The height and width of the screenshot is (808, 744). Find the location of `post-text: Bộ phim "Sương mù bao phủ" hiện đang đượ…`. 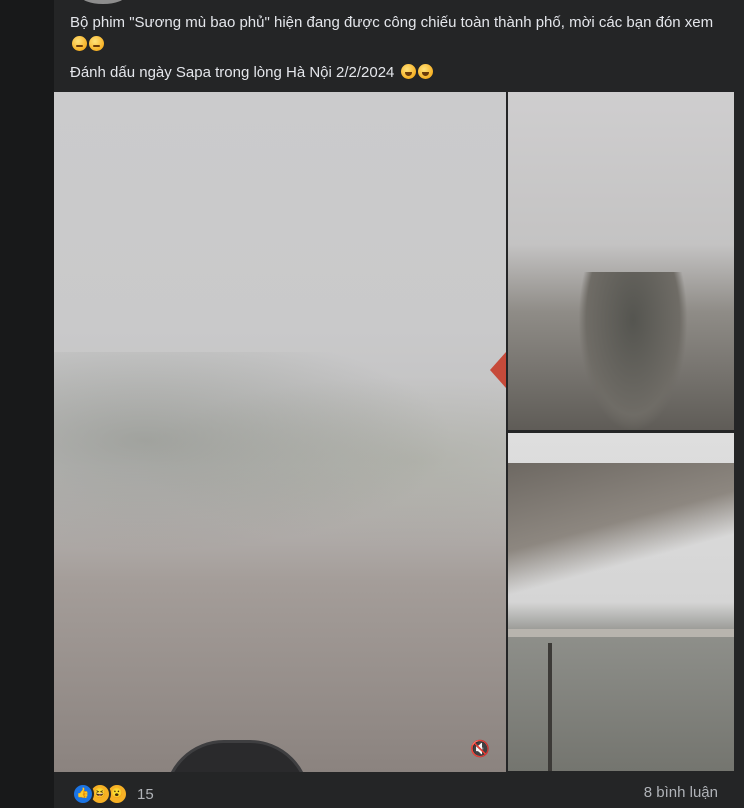

post-text: Bộ phim "Sương mù bao phủ" hiện đang đượ… is located at coordinates (400, 48).